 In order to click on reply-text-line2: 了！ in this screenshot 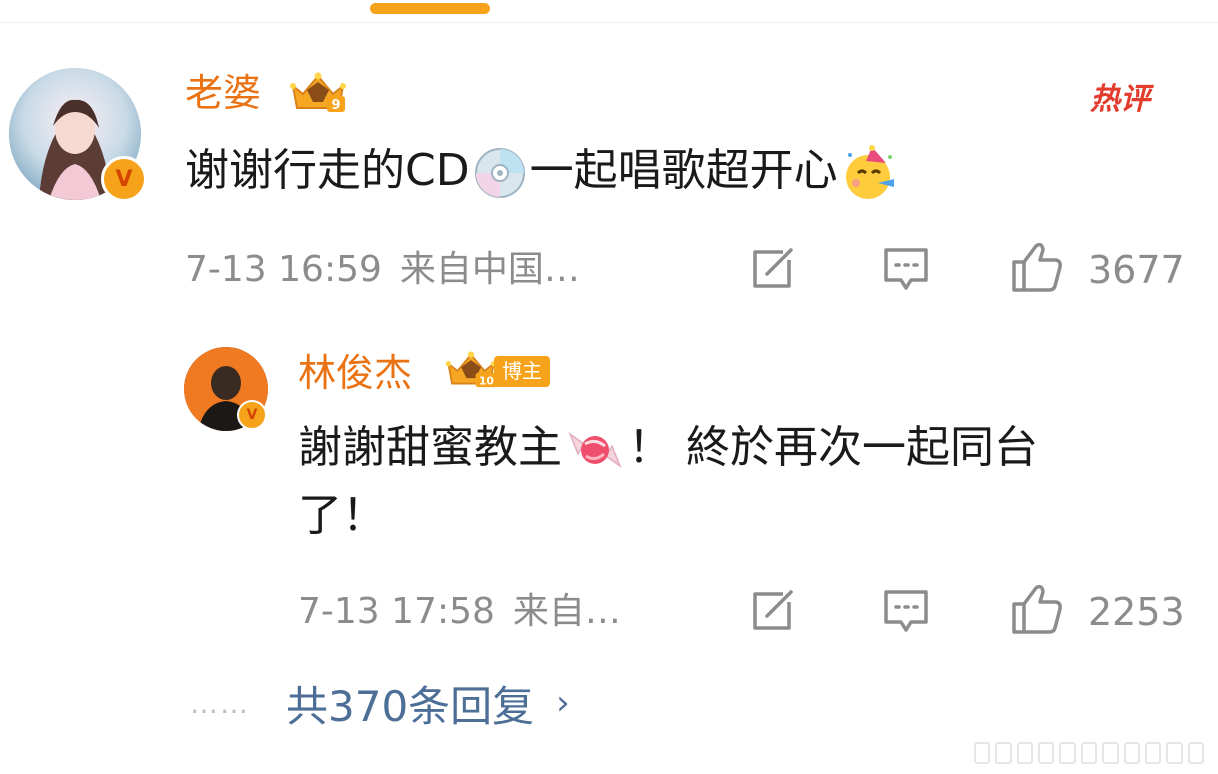, I will do `click(342, 515)`.